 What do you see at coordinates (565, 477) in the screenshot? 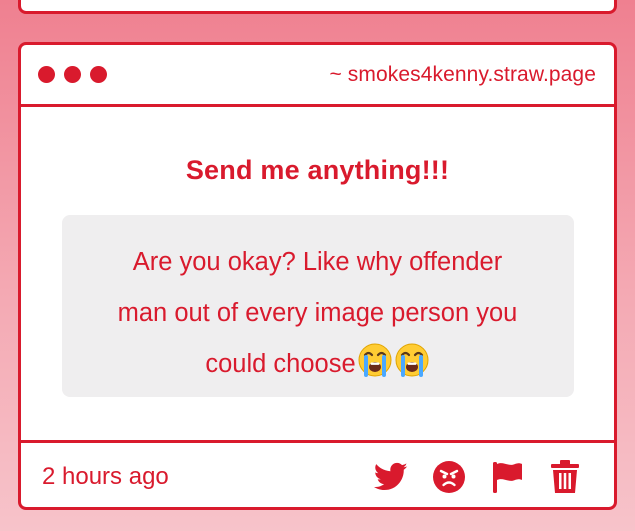
I see `trash-icon` at bounding box center [565, 477].